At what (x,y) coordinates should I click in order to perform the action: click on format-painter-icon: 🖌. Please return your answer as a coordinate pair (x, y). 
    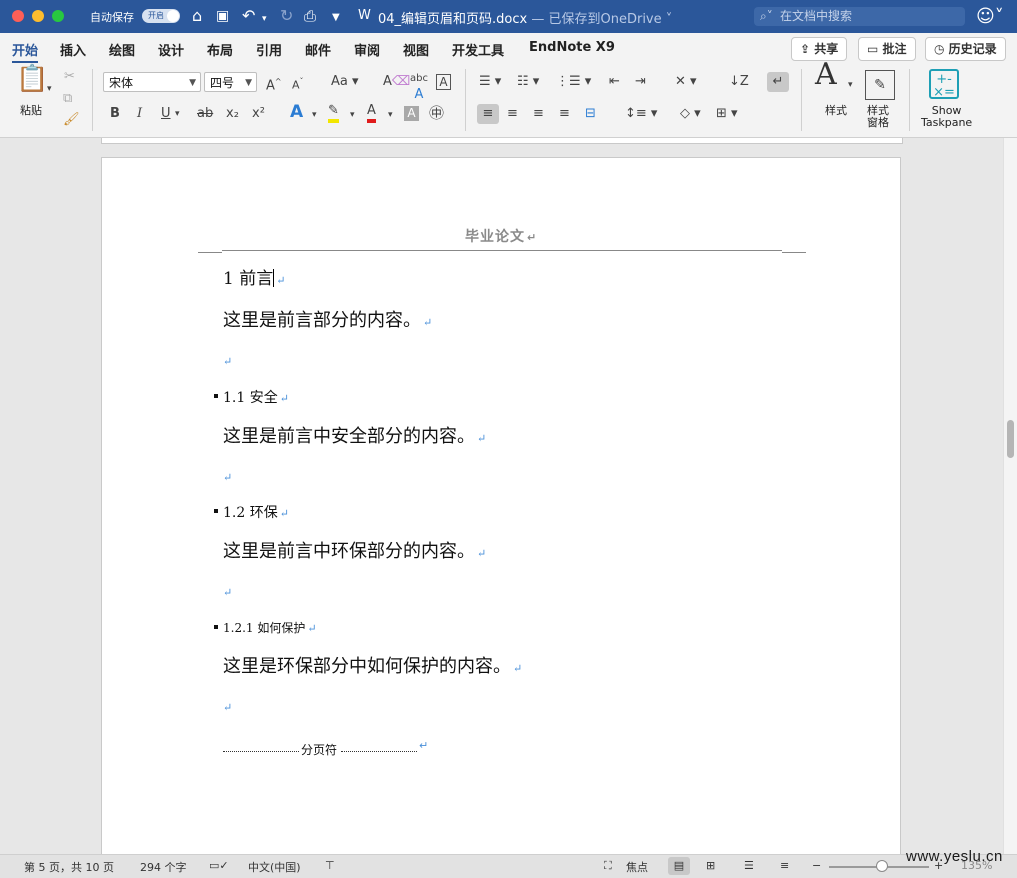
    Looking at the image, I should click on (71, 120).